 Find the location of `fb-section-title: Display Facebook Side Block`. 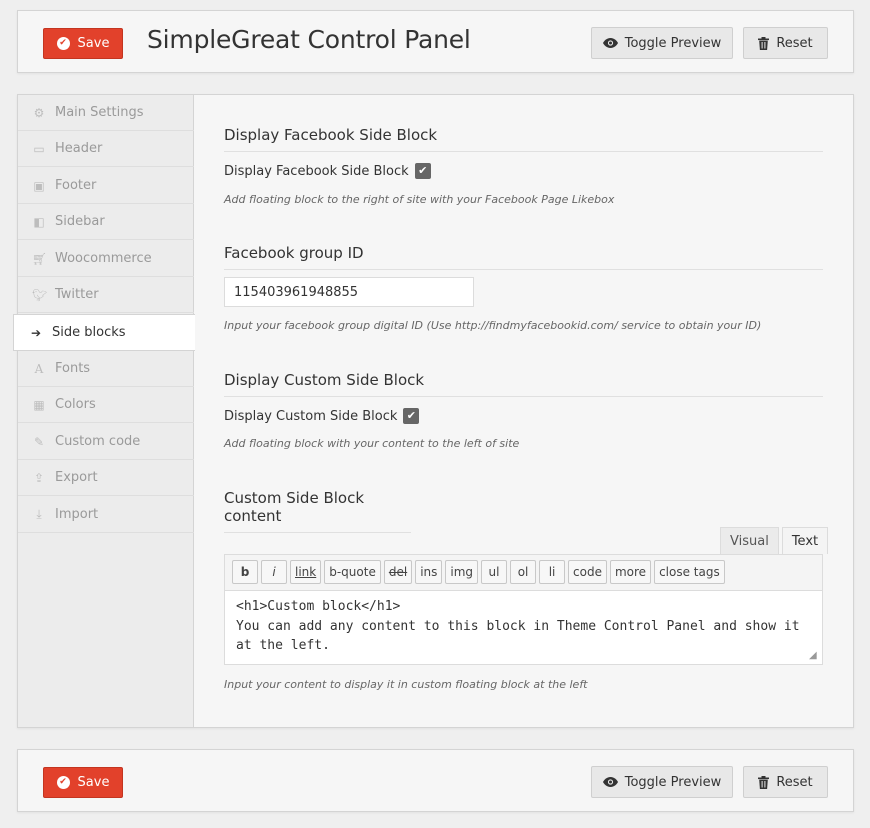

fb-section-title: Display Facebook Side Block is located at coordinates (523, 139).